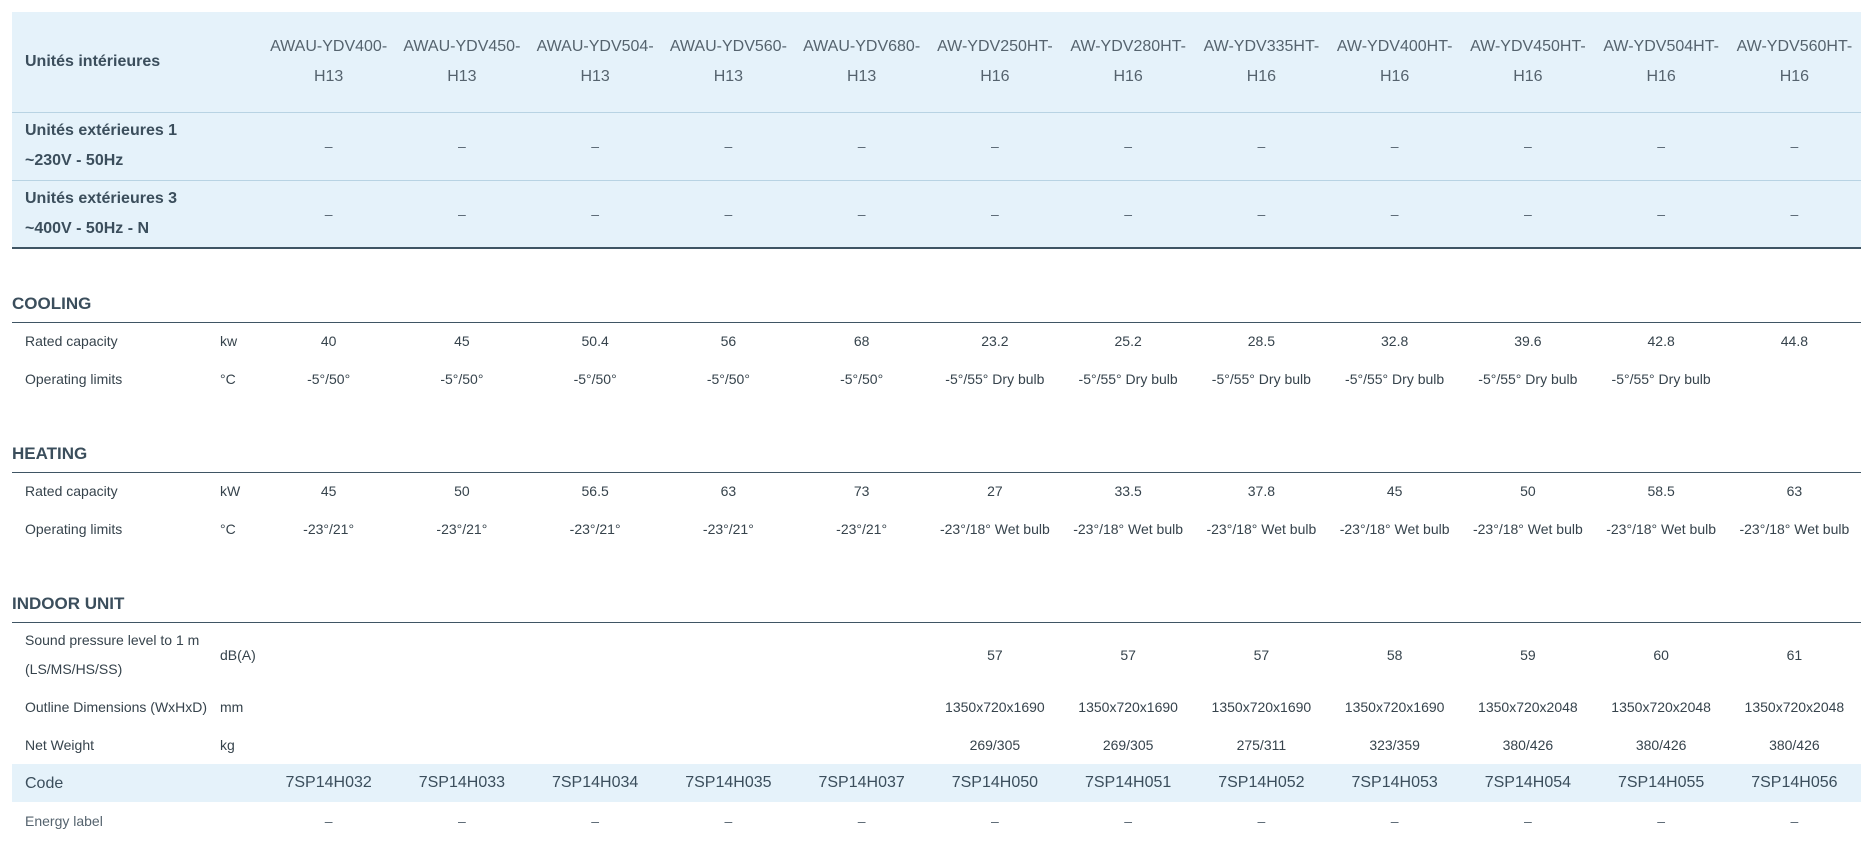 The image size is (1868, 854). I want to click on cell-value: 1350x720x1690, so click(1261, 707).